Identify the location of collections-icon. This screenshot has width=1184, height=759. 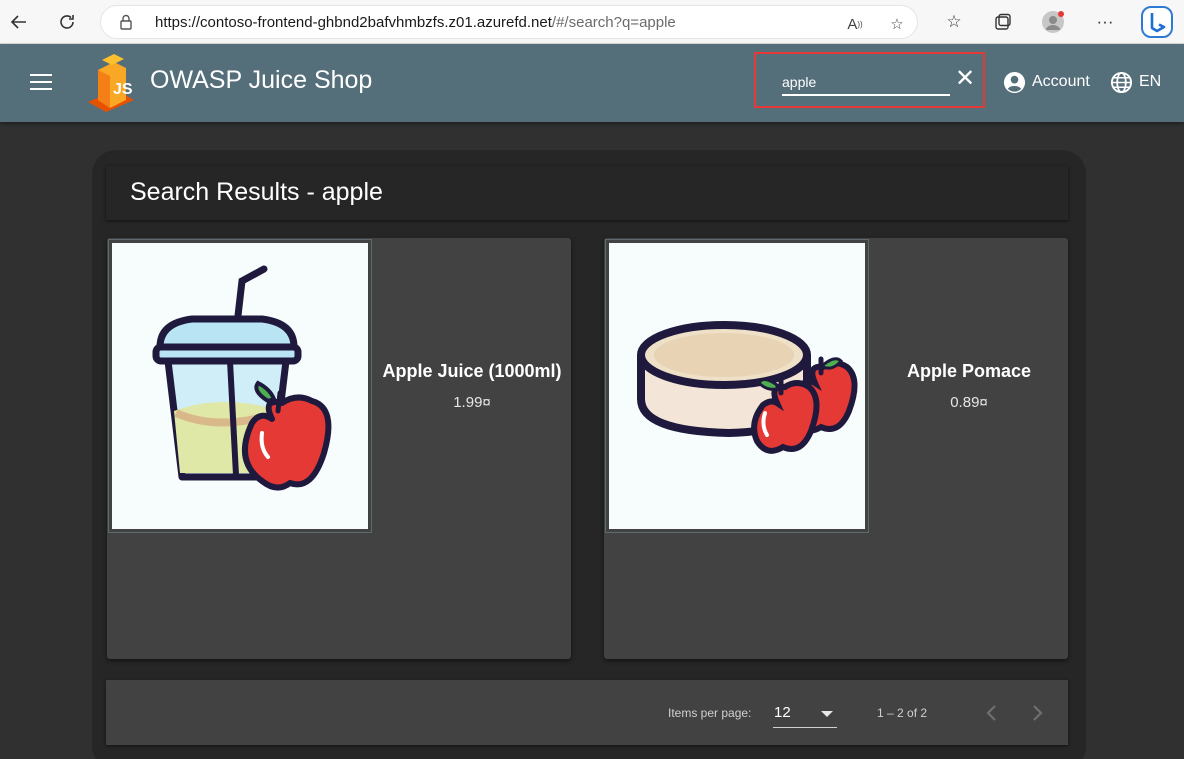
(1003, 22).